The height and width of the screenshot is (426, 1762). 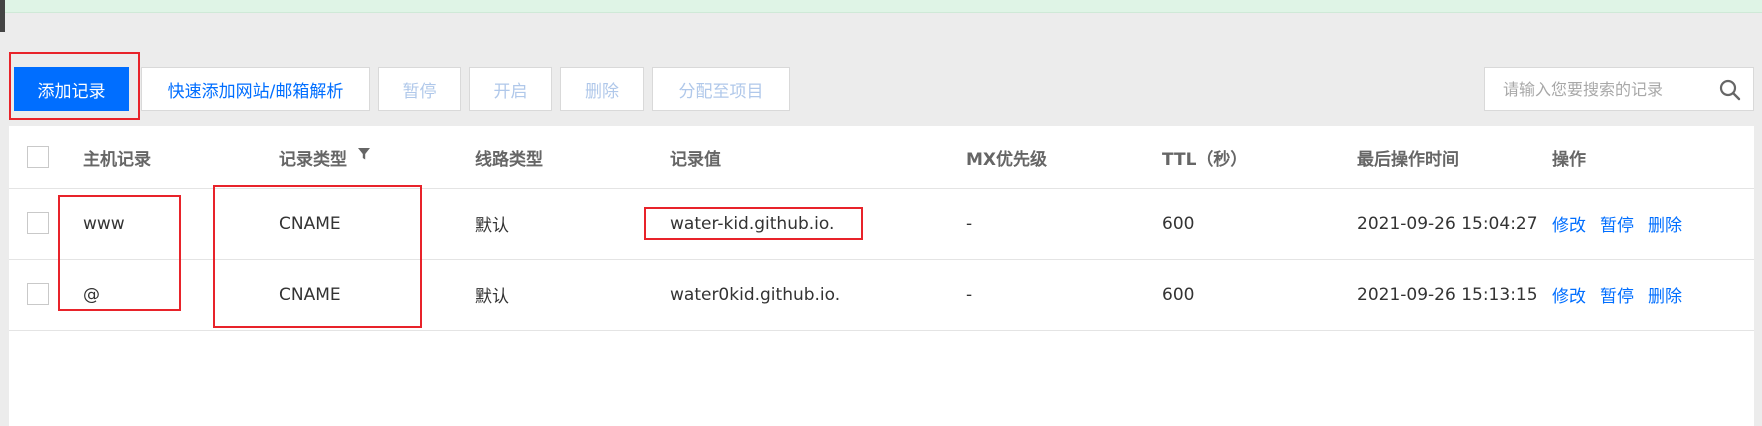 What do you see at coordinates (602, 89) in the screenshot?
I see `delete-button: 删除` at bounding box center [602, 89].